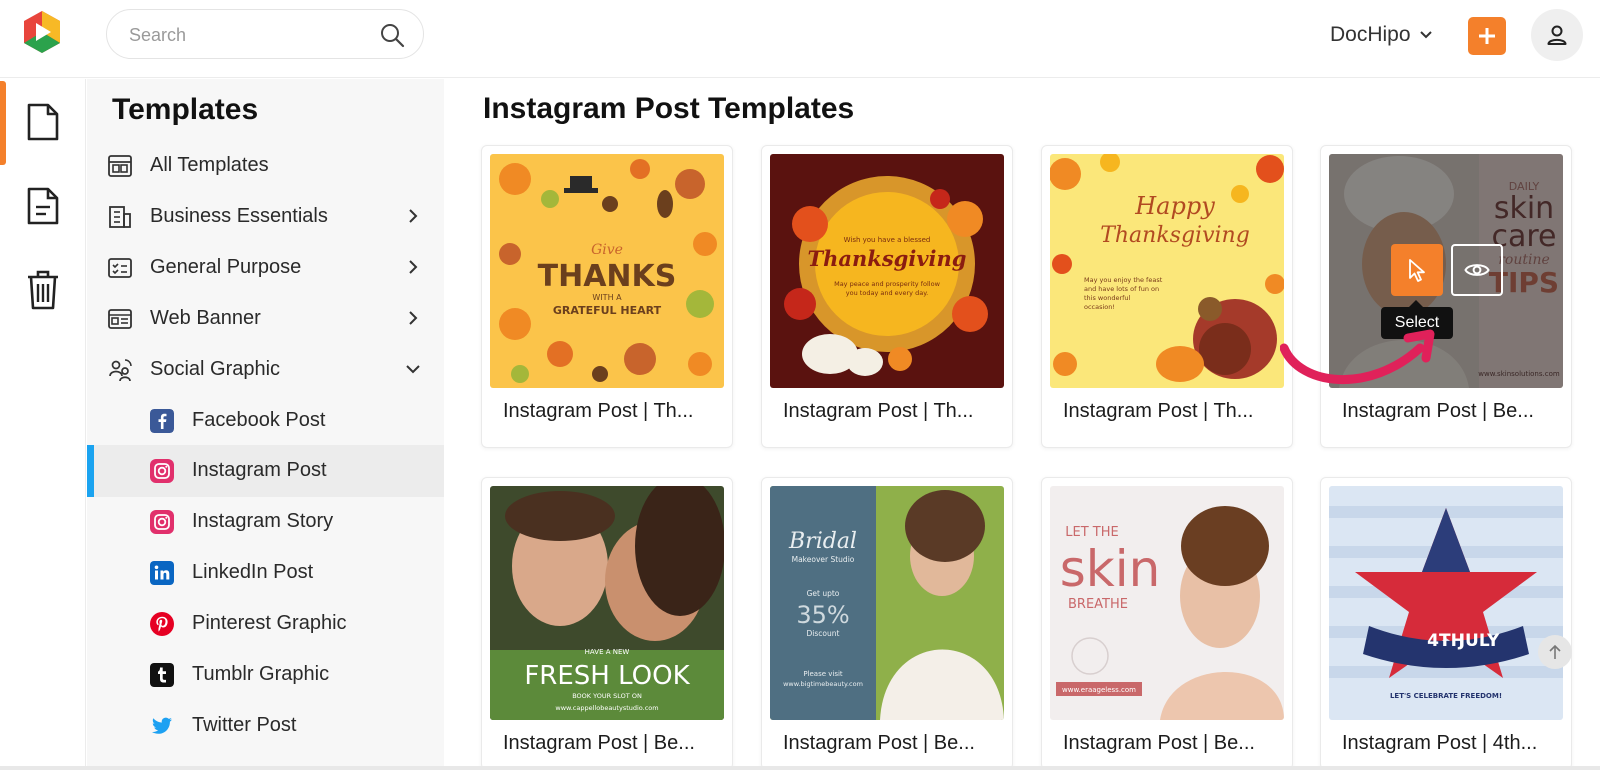  What do you see at coordinates (1099, 690) in the screenshot?
I see `thumb-text: www.eraageless.com` at bounding box center [1099, 690].